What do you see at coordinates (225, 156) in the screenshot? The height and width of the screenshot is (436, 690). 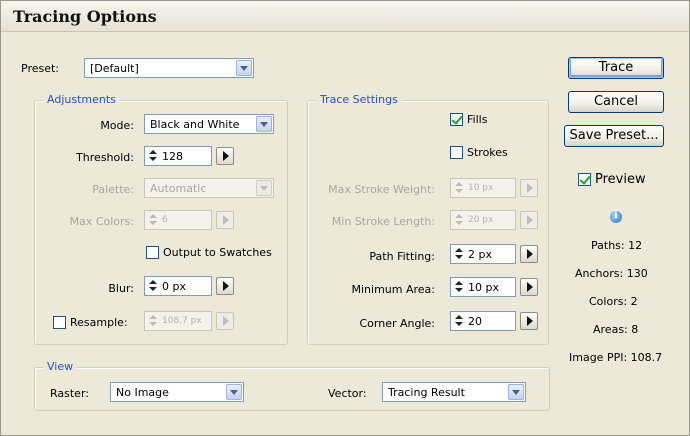 I see `threshold-slider-button` at bounding box center [225, 156].